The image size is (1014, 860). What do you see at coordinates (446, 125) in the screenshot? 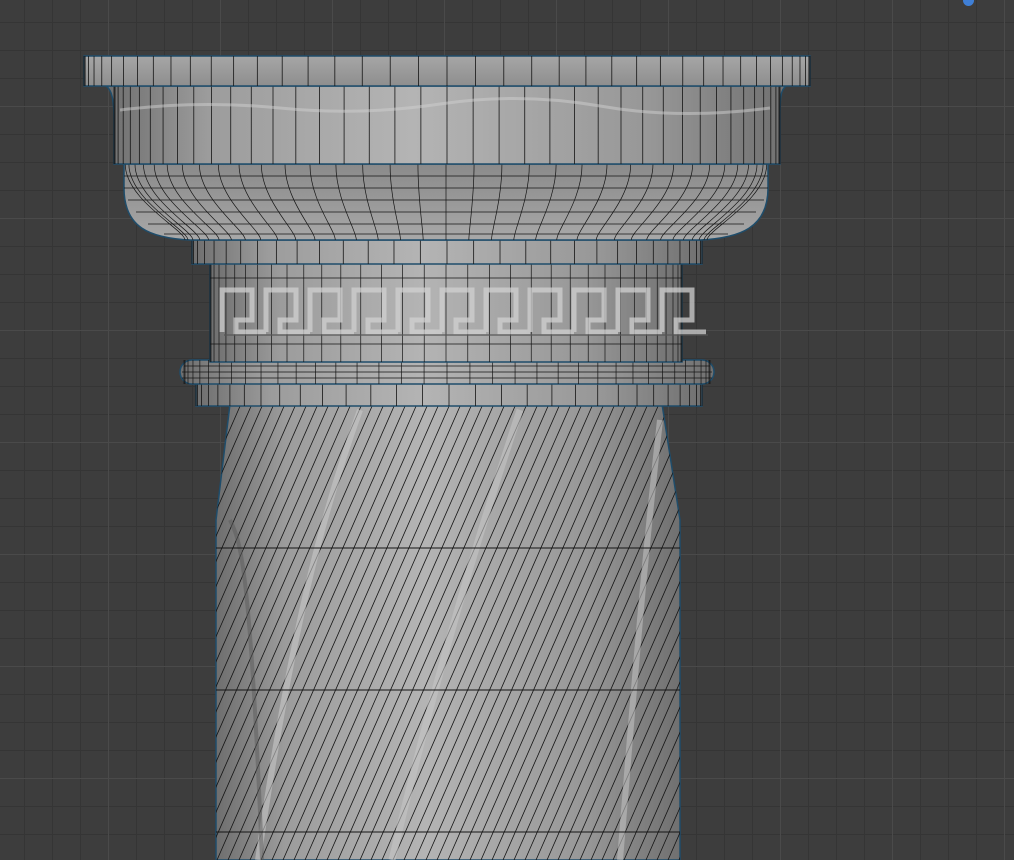
I see `capital-flare` at bounding box center [446, 125].